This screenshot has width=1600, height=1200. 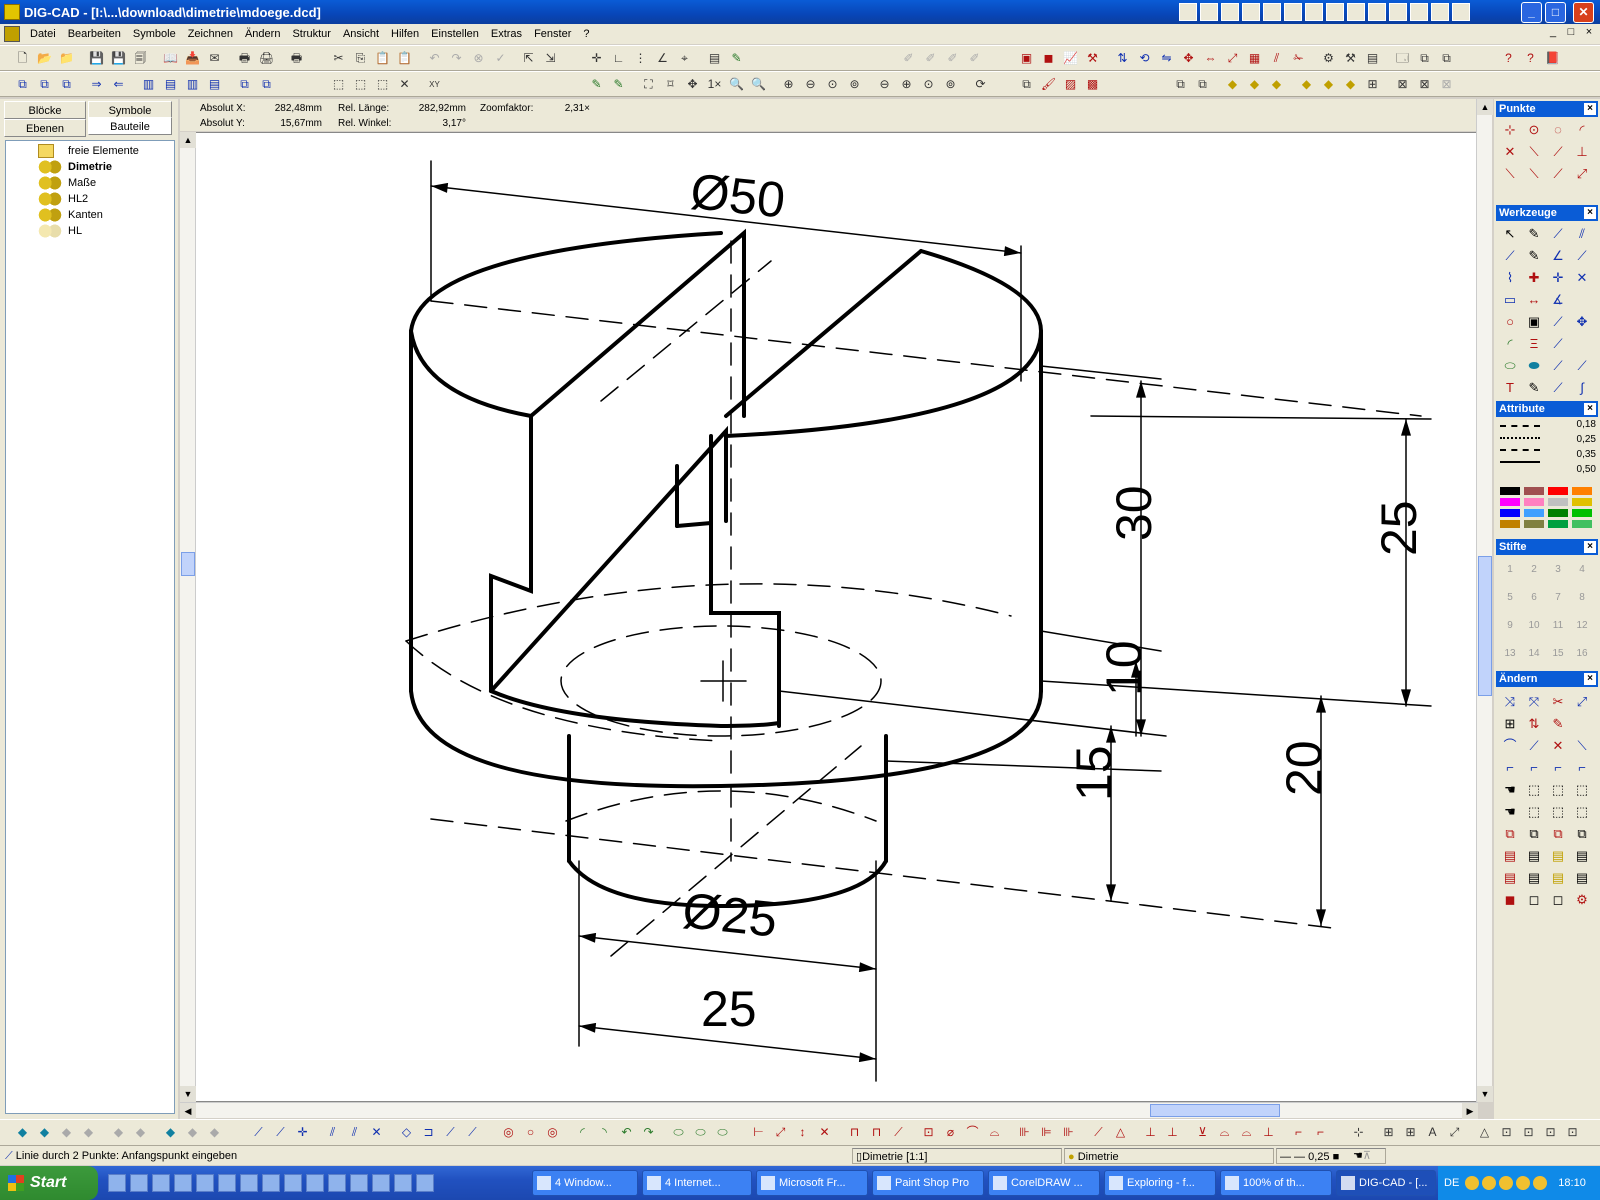 I want to click on line-tool-icon: ⟋, so click(x=258, y=1132).